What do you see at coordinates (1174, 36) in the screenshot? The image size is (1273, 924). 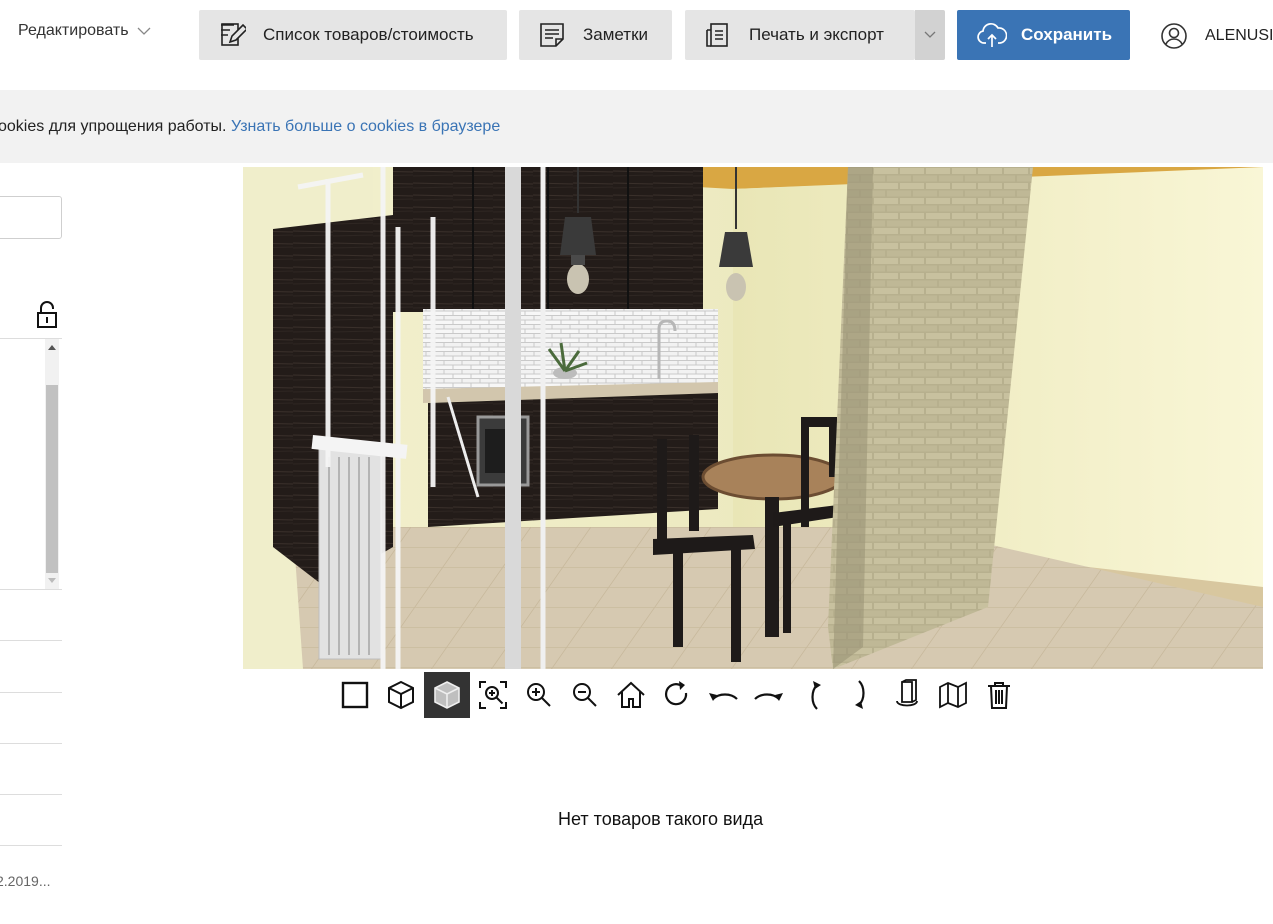 I see `user-circle-icon` at bounding box center [1174, 36].